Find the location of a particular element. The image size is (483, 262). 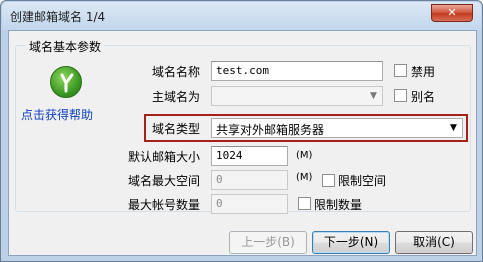

default-mailbox-size-label: 默认邮箱大小 is located at coordinates (164, 157).